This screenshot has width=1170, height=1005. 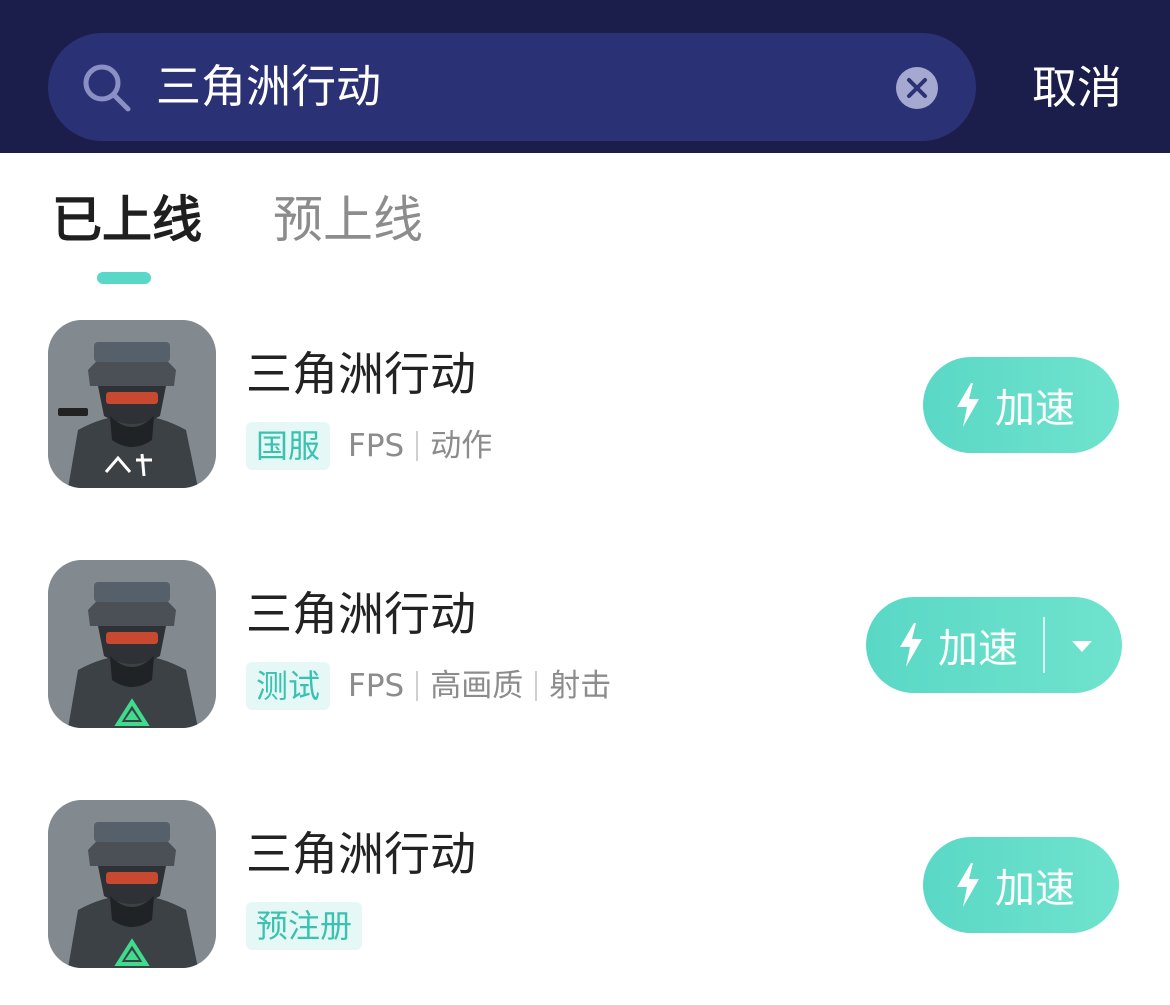 What do you see at coordinates (512, 87) in the screenshot?
I see `search-bar: 三角洲行动` at bounding box center [512, 87].